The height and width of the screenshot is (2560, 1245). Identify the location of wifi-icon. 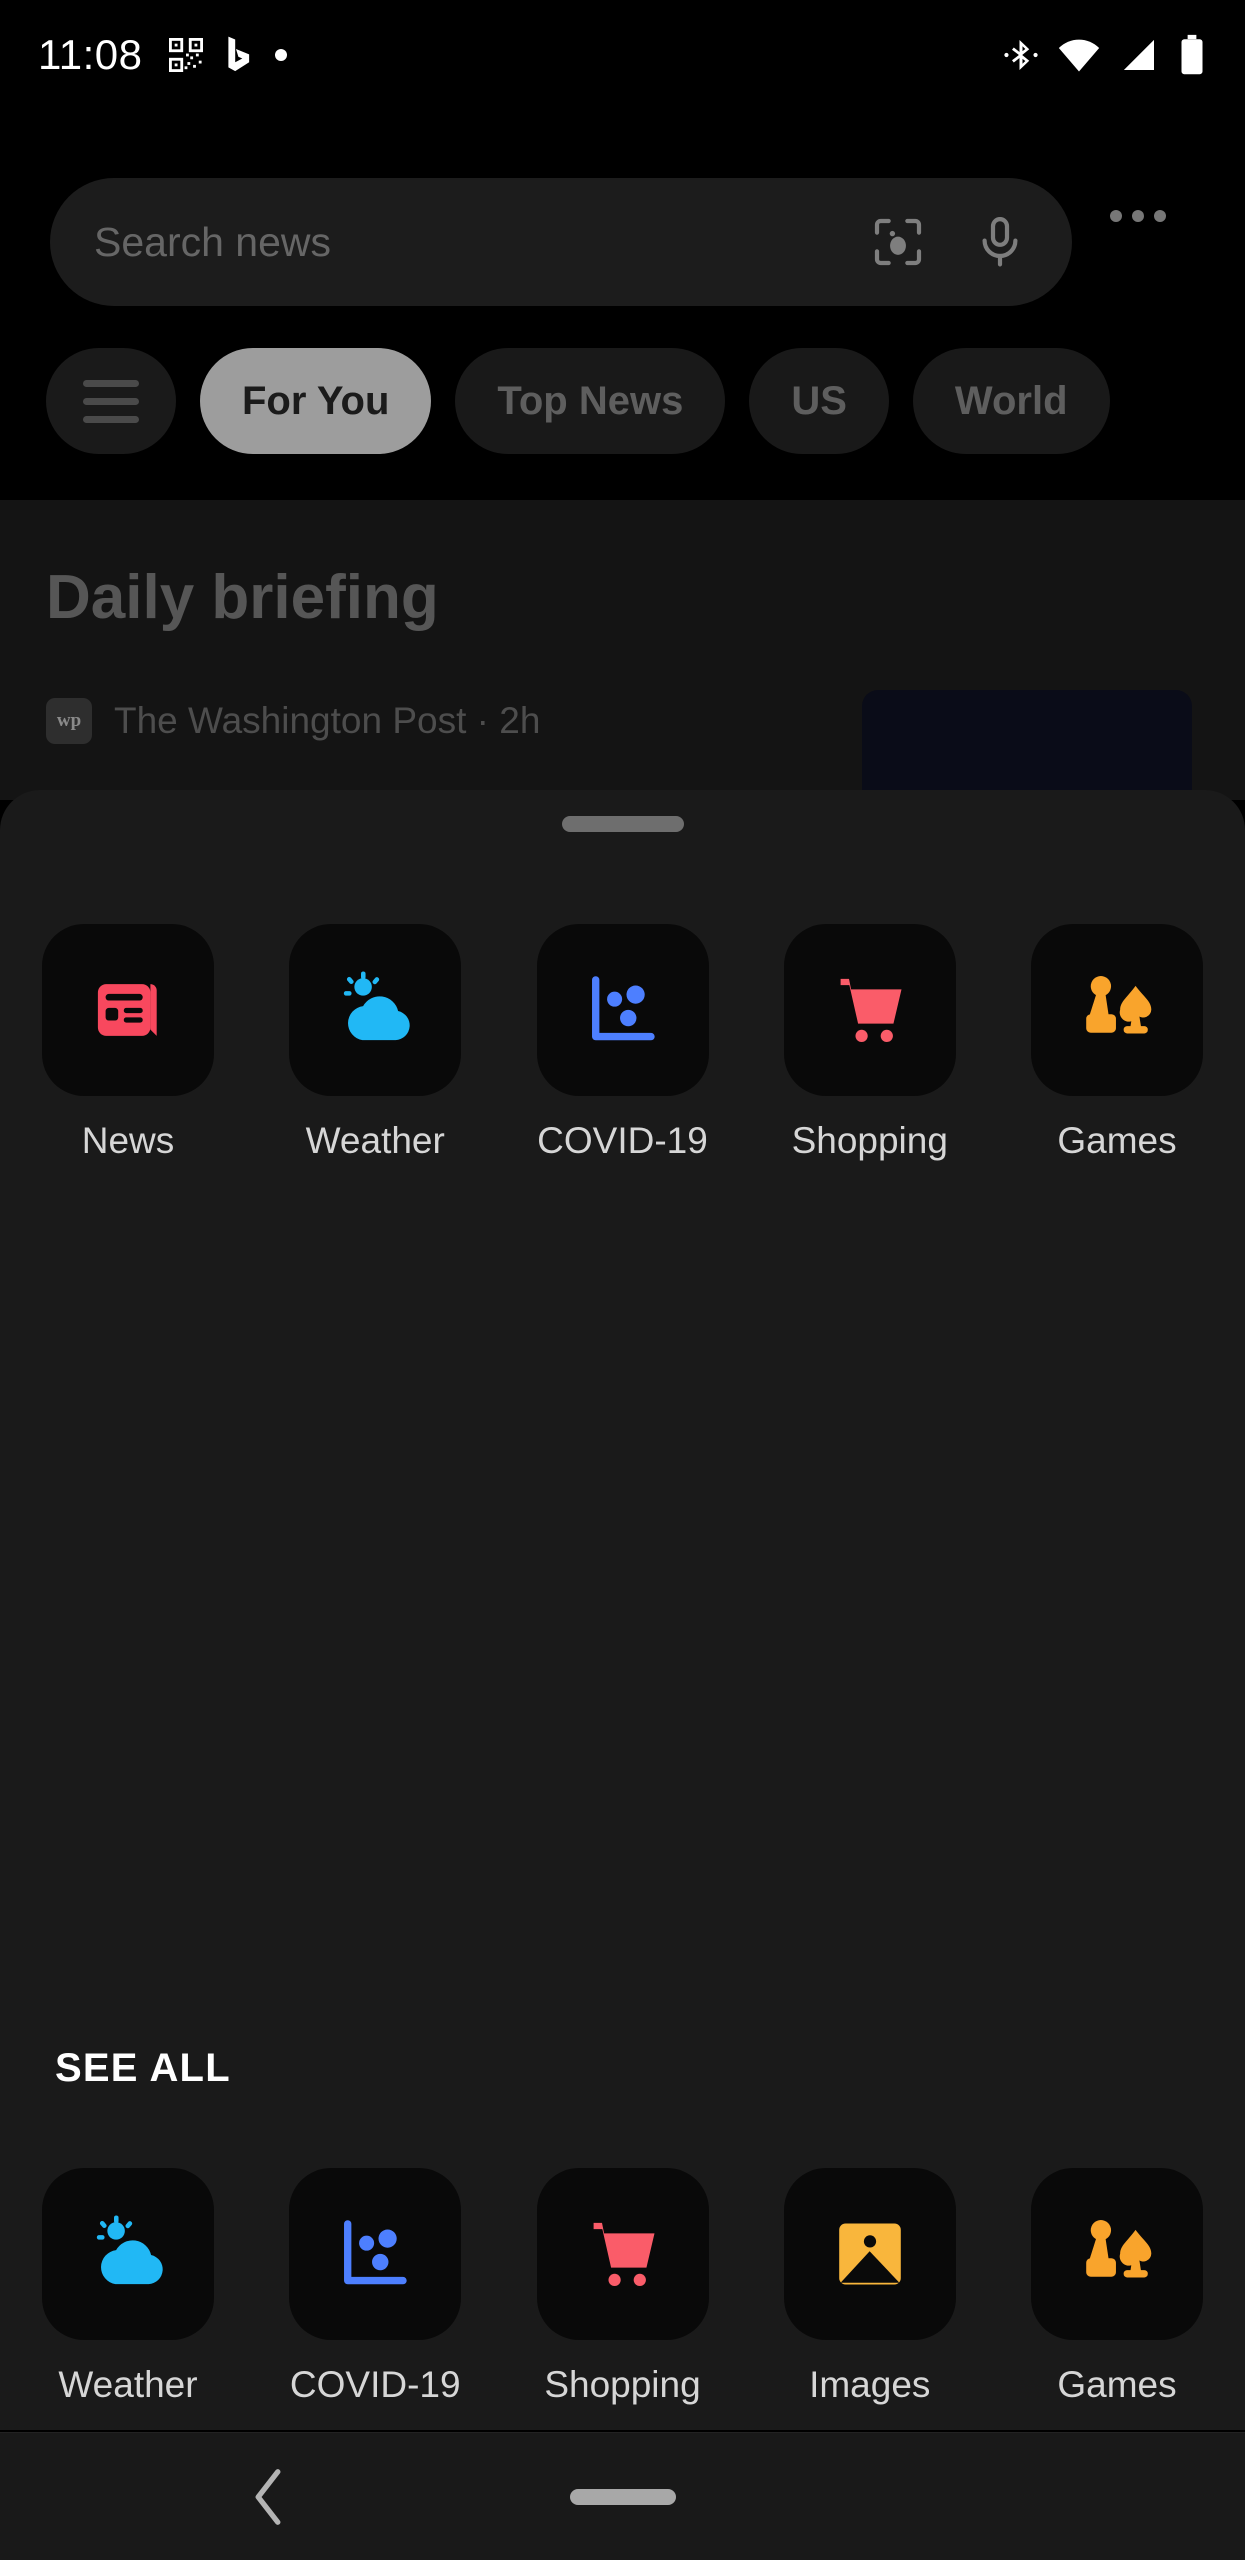
(1079, 55).